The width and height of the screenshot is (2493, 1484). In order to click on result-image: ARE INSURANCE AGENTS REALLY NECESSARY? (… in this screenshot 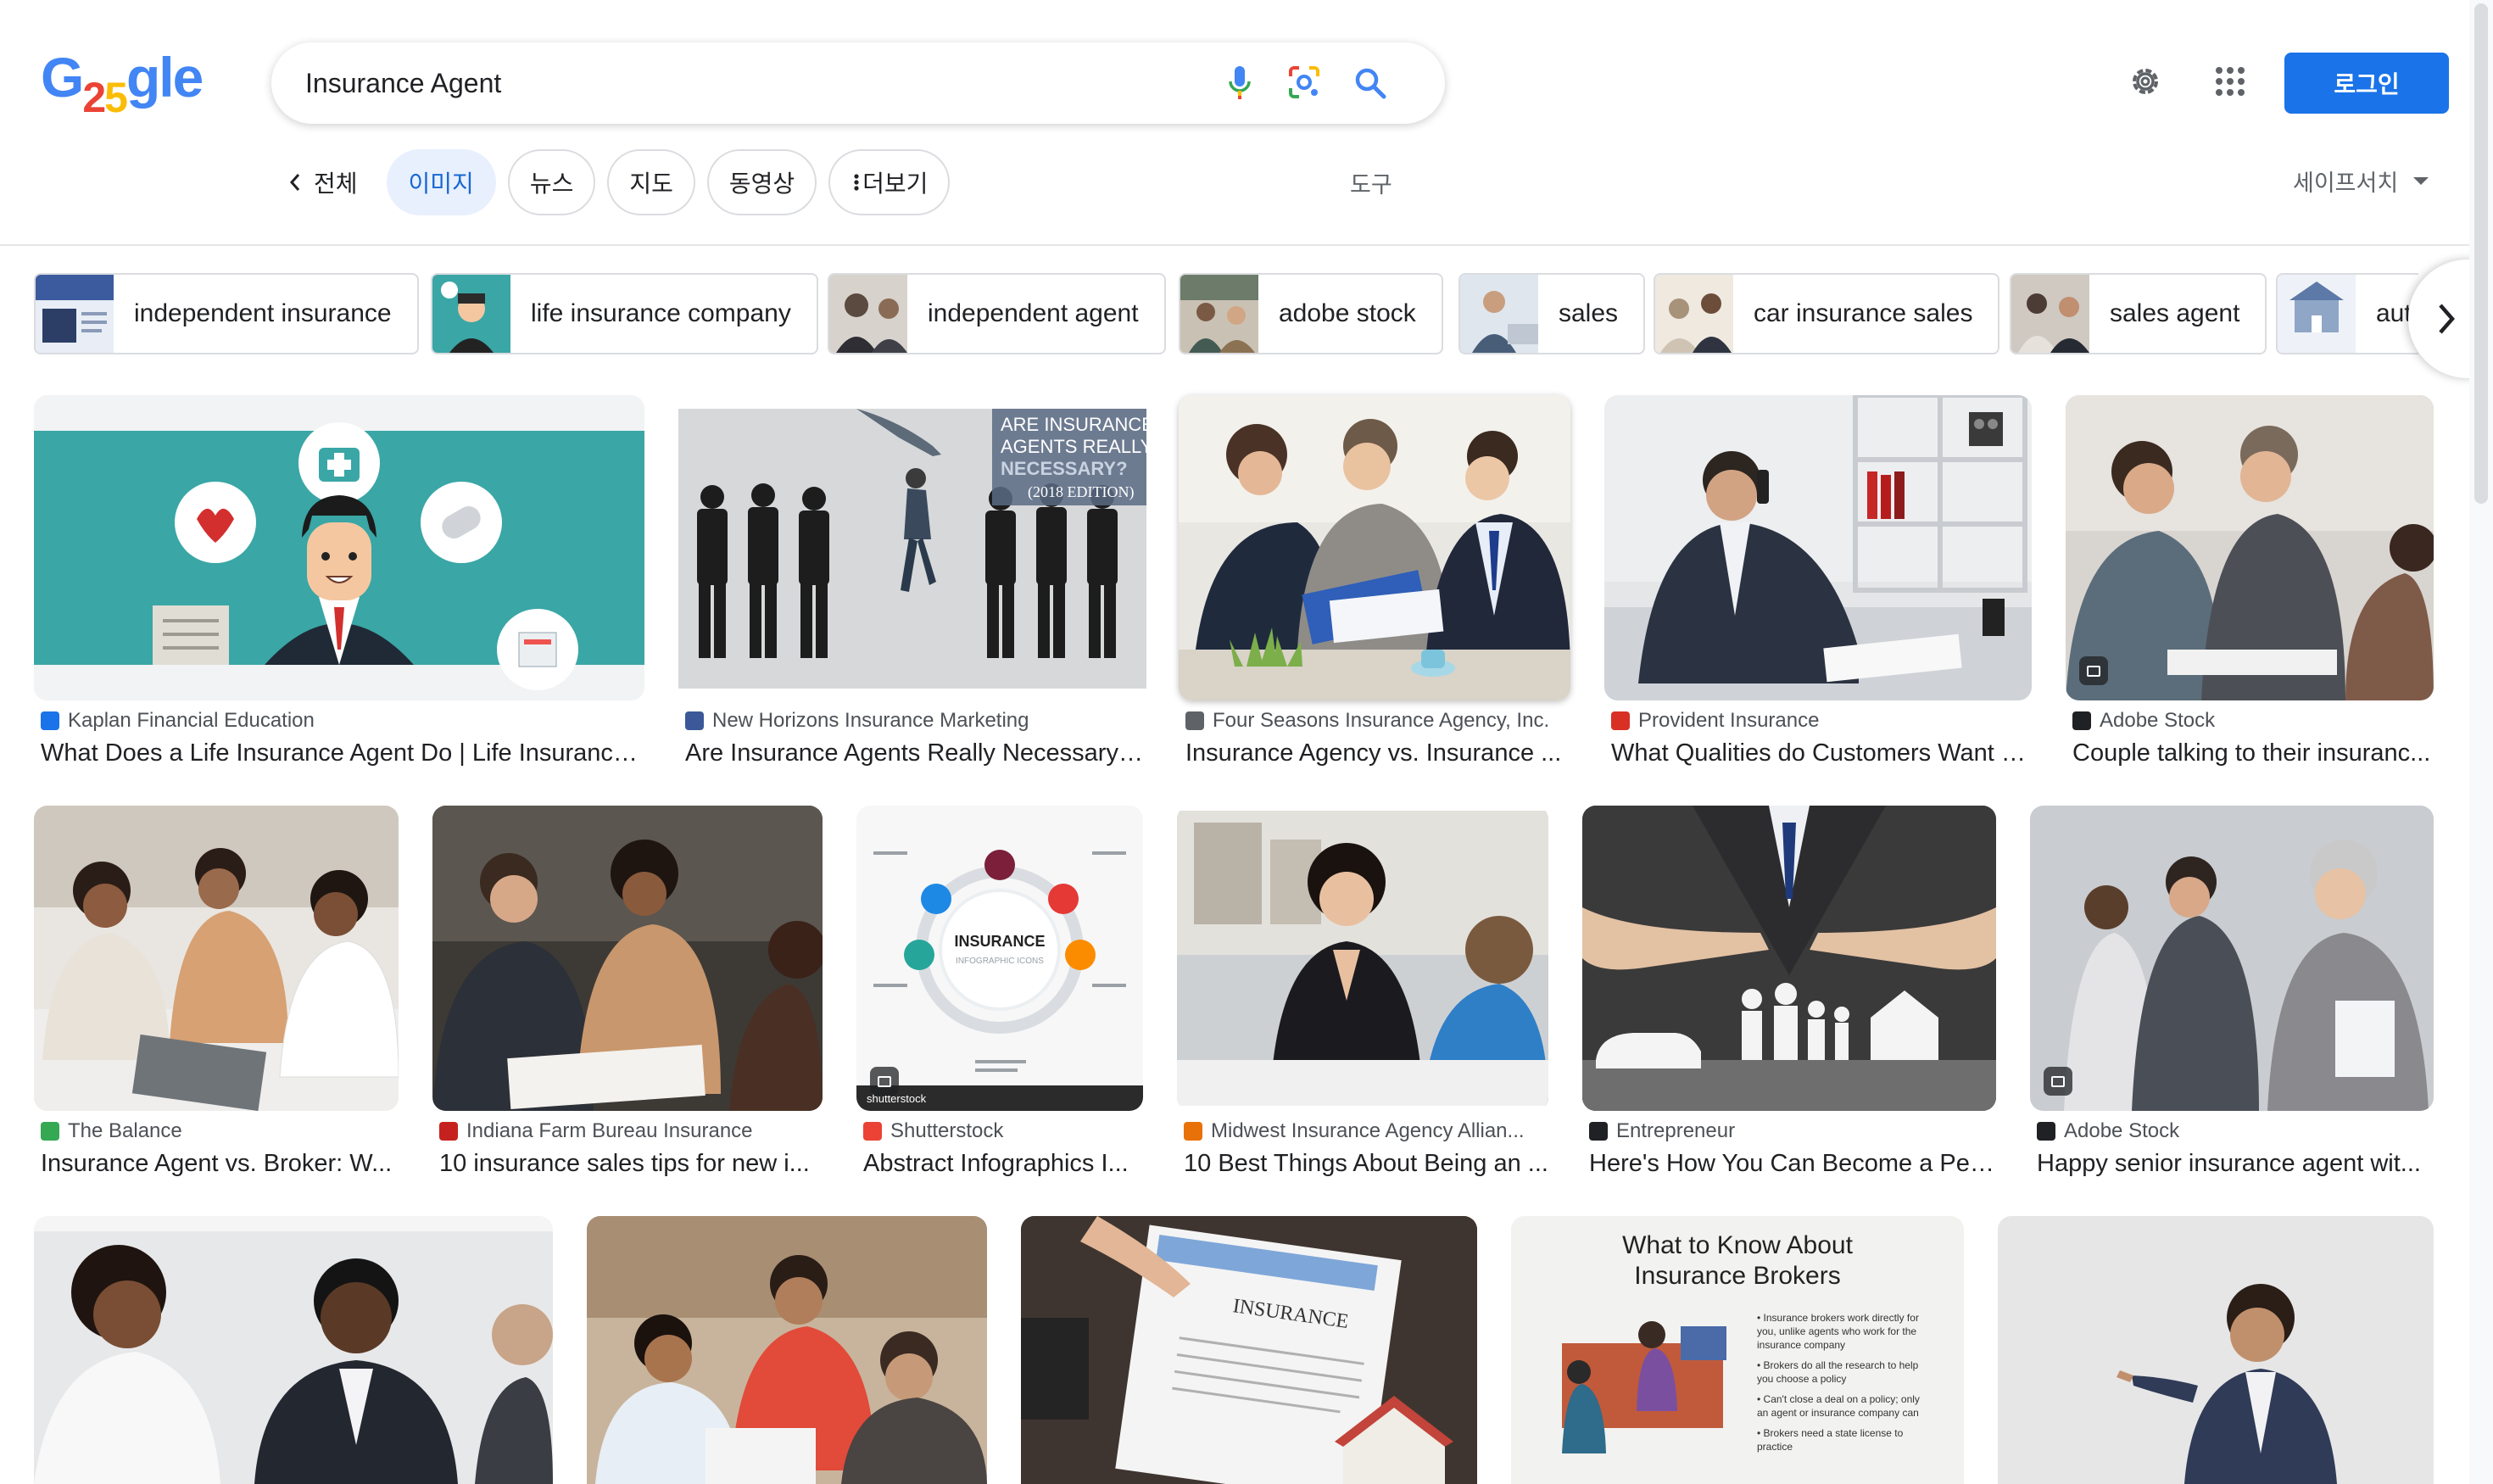, I will do `click(912, 547)`.